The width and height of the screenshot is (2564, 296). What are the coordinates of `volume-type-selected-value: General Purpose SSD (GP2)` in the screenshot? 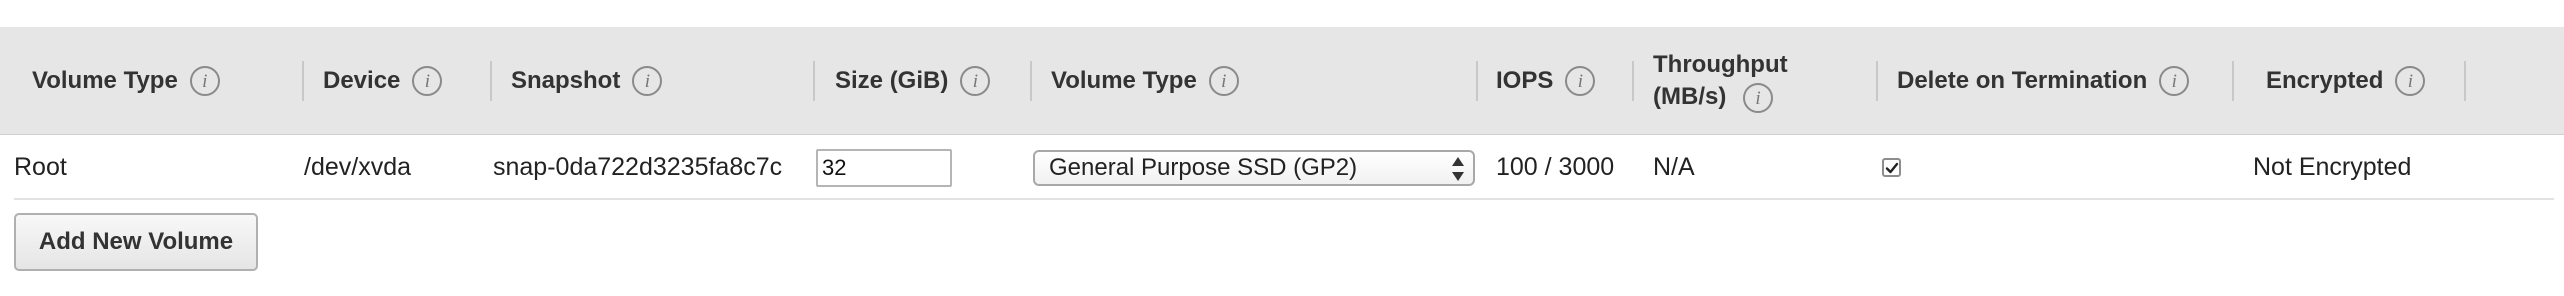 It's located at (1203, 167).